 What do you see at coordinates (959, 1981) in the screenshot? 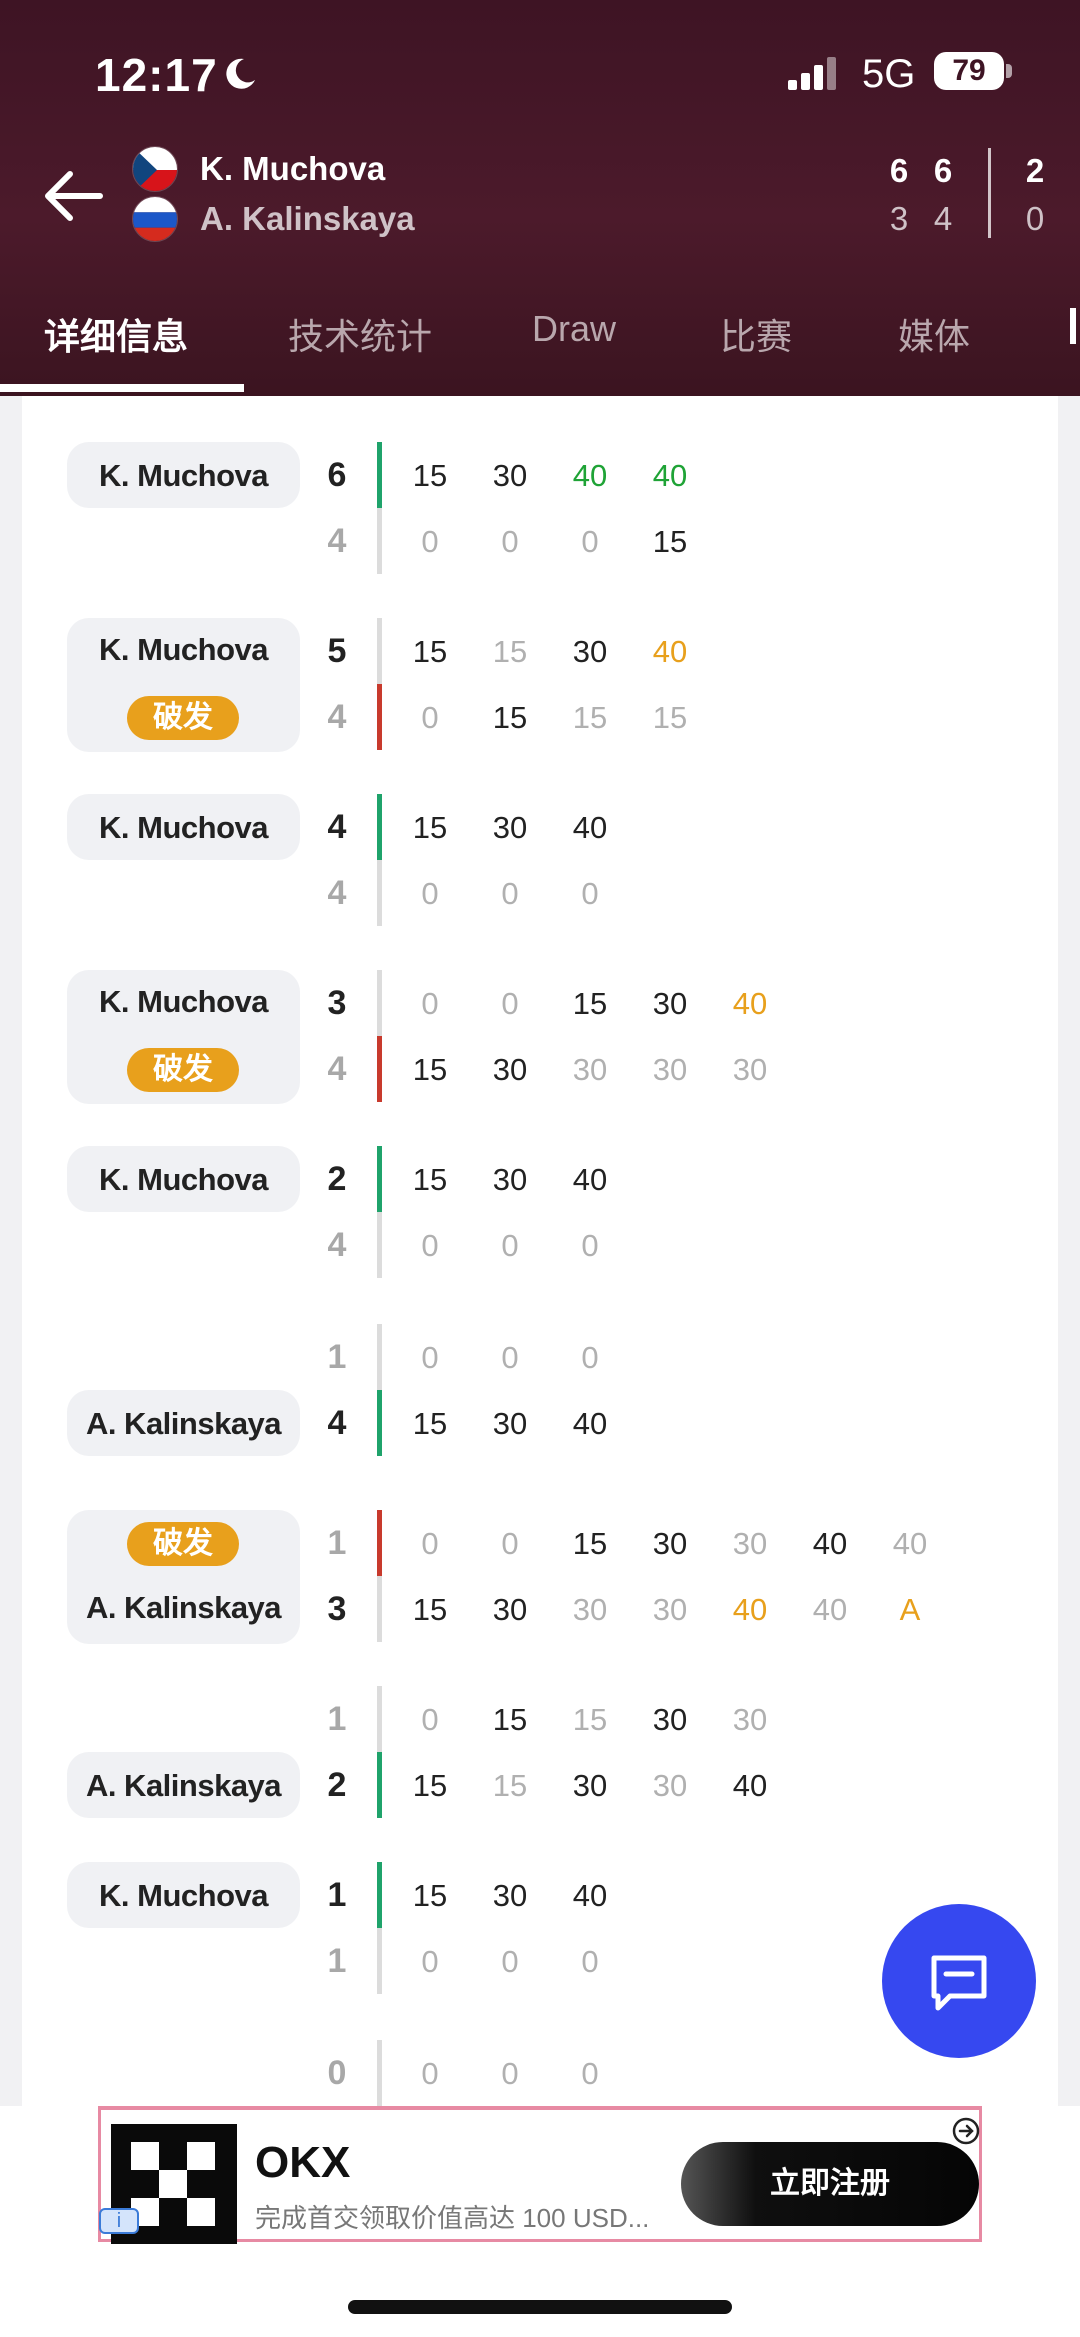
I see `chat-button` at bounding box center [959, 1981].